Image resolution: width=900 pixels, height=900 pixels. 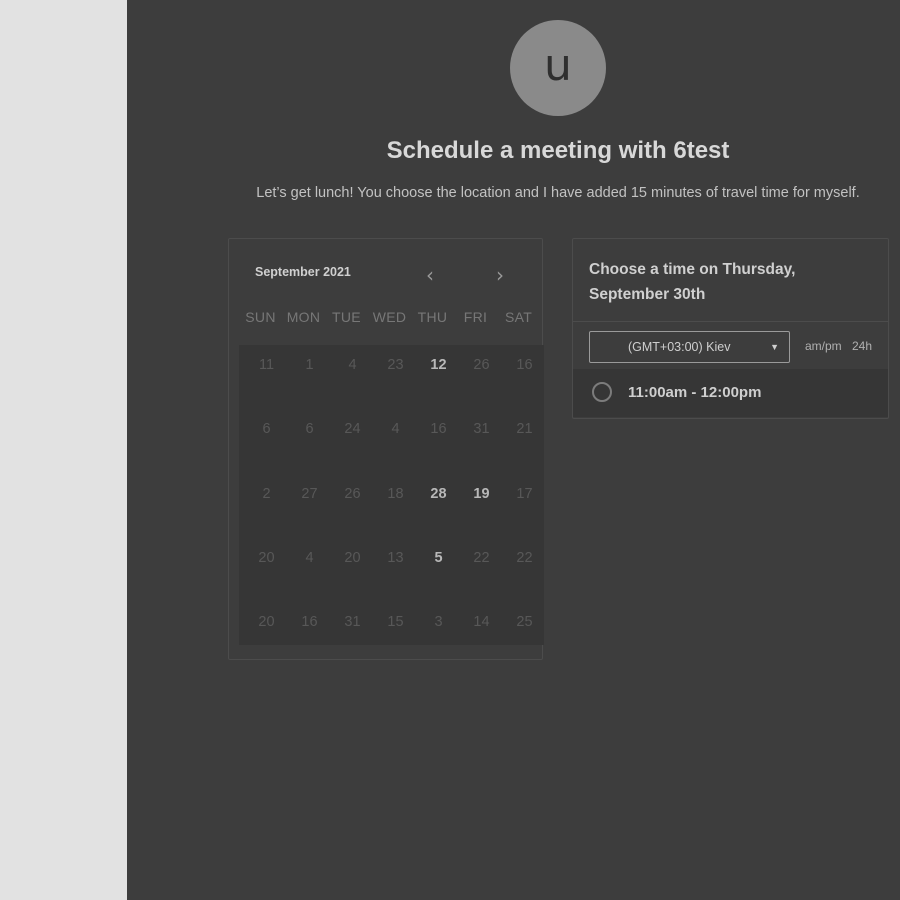 I want to click on calendar-day: 11, so click(x=266, y=365).